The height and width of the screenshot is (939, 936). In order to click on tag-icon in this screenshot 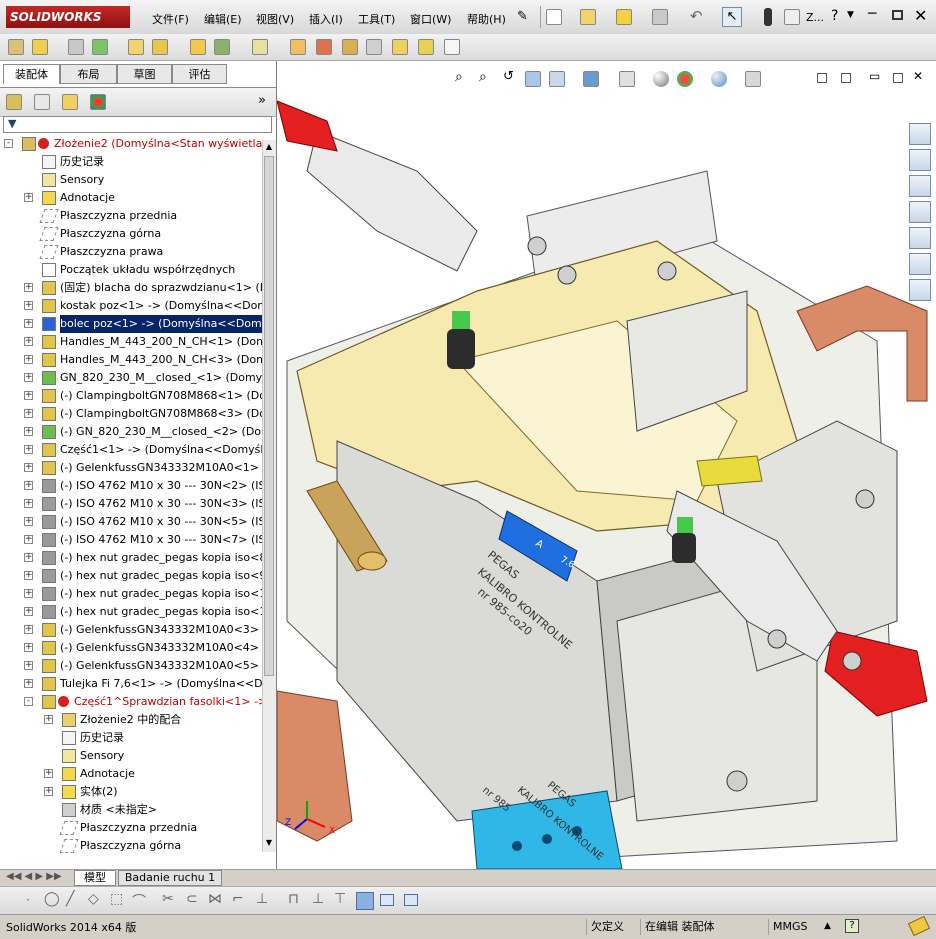, I will do `click(919, 926)`.